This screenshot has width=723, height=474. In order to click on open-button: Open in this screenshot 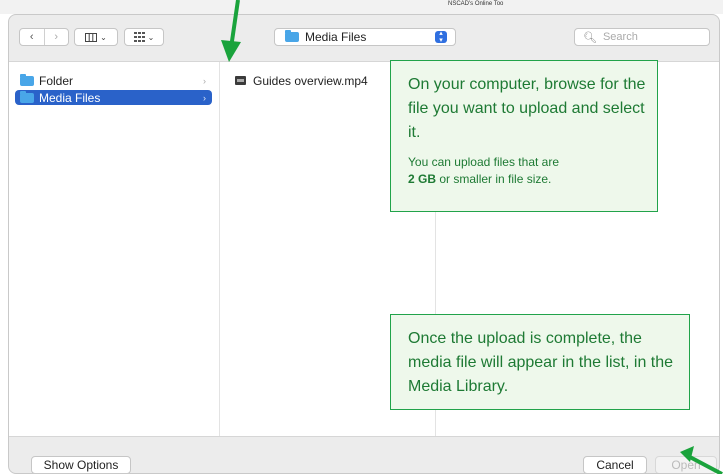, I will do `click(686, 464)`.